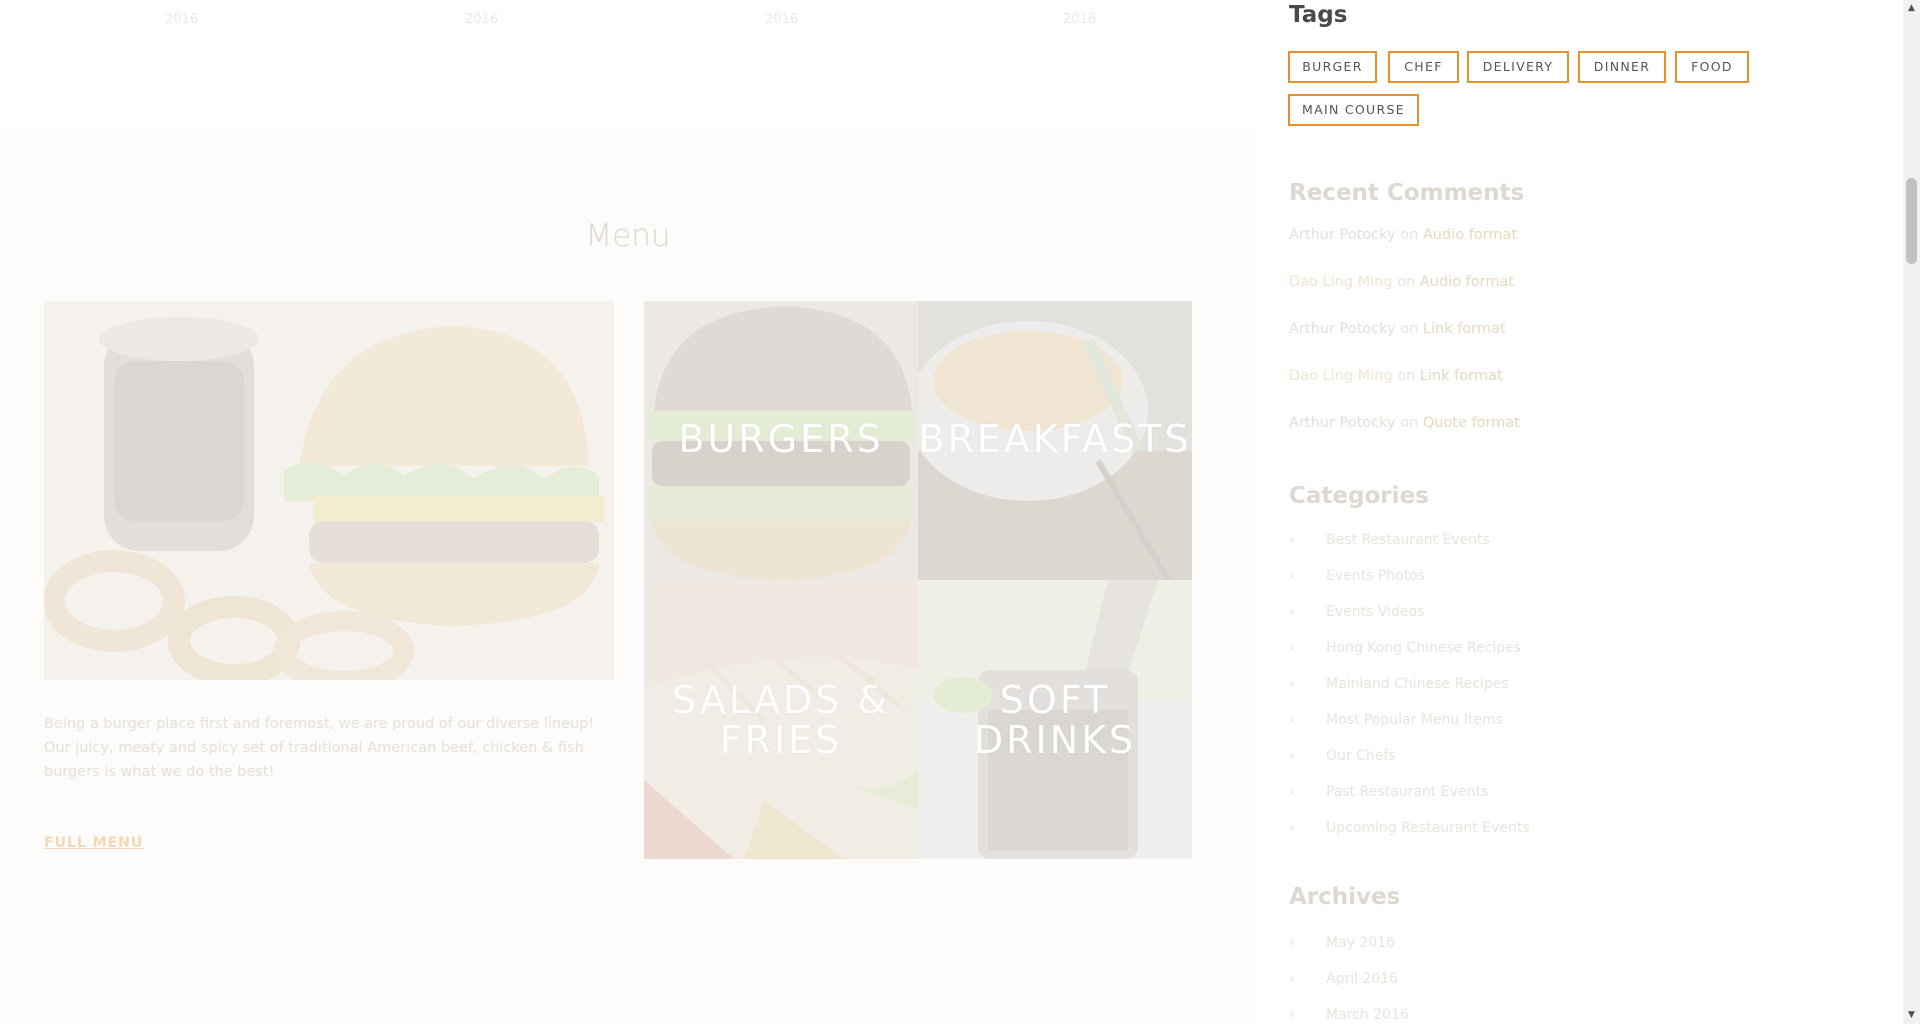  I want to click on archive-item: › March 2016, so click(1349, 1015).